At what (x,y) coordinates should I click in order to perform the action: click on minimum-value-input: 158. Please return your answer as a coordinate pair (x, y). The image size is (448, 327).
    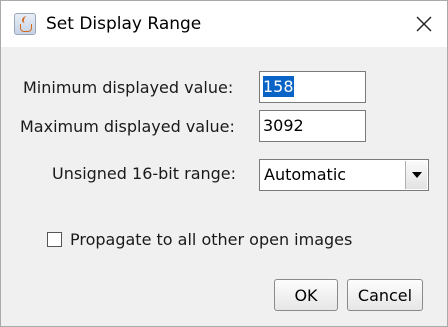
    Looking at the image, I should click on (312, 87).